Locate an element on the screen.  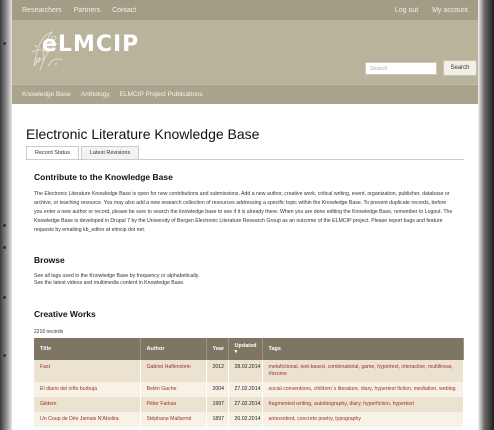
browse-heading: Browse is located at coordinates (49, 260).